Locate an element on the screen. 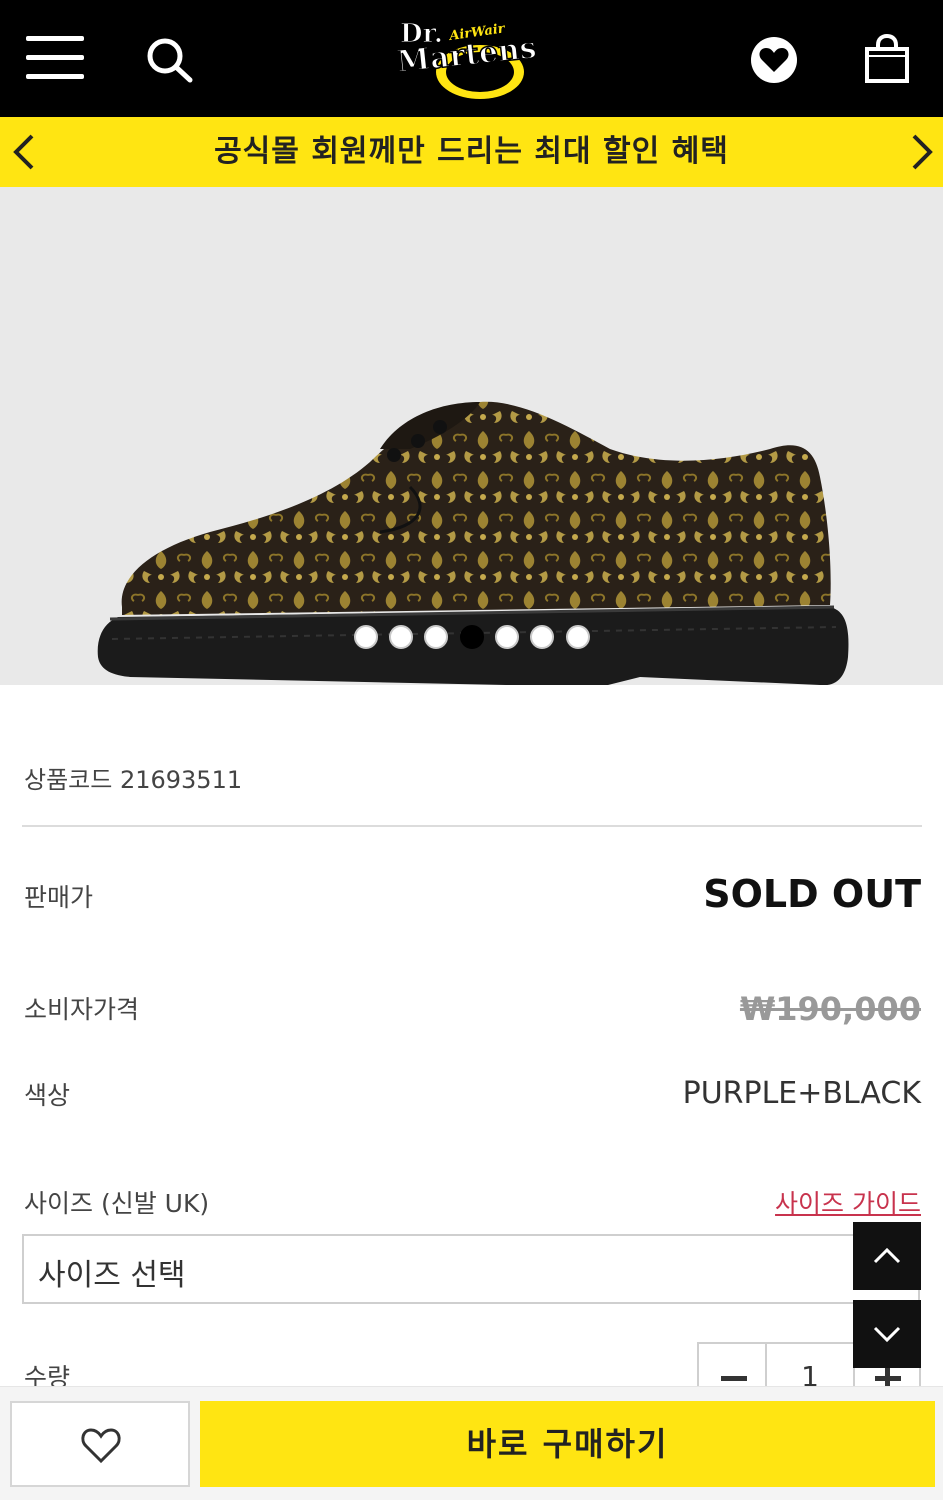 The height and width of the screenshot is (1500, 943). search-icon is located at coordinates (170, 60).